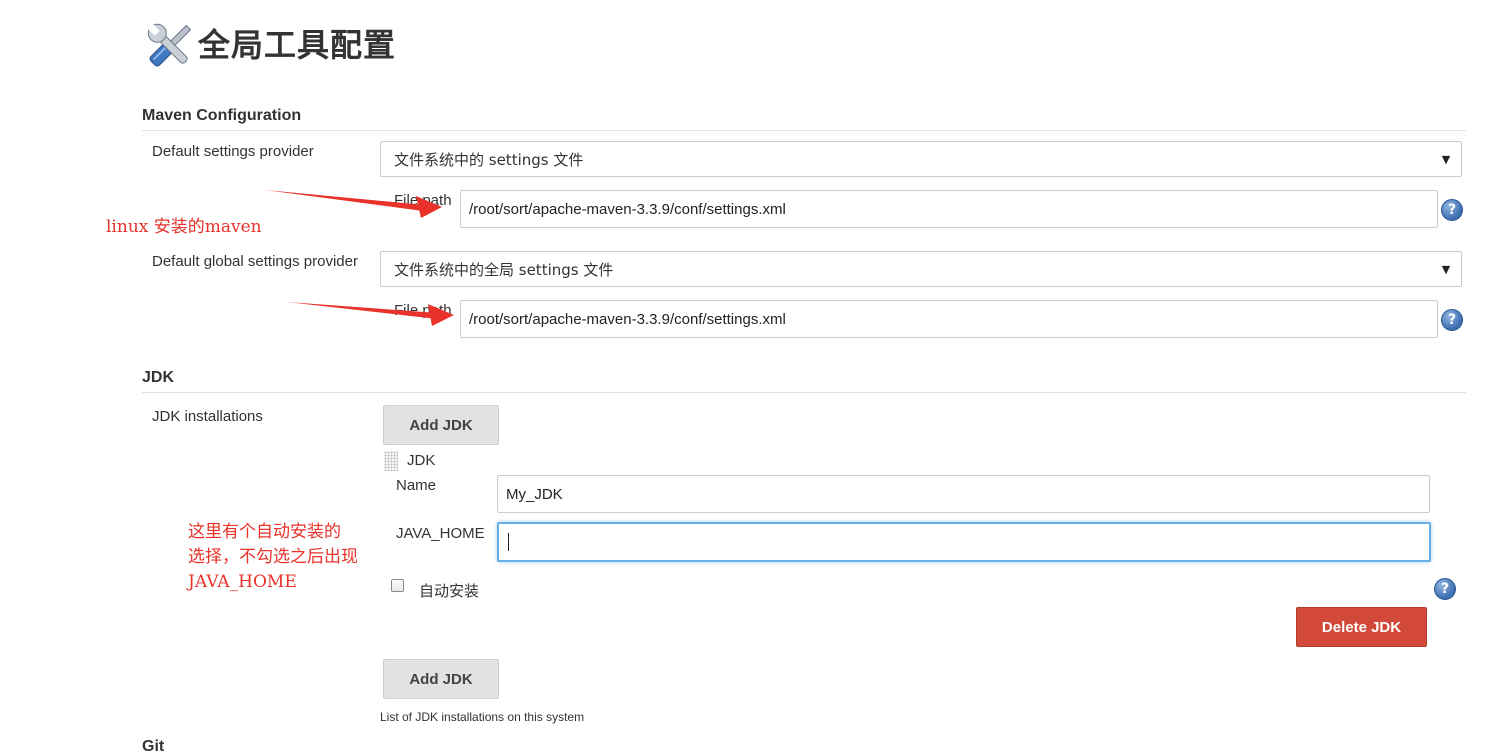  What do you see at coordinates (359, 258) in the screenshot?
I see `annotation-arrows` at bounding box center [359, 258].